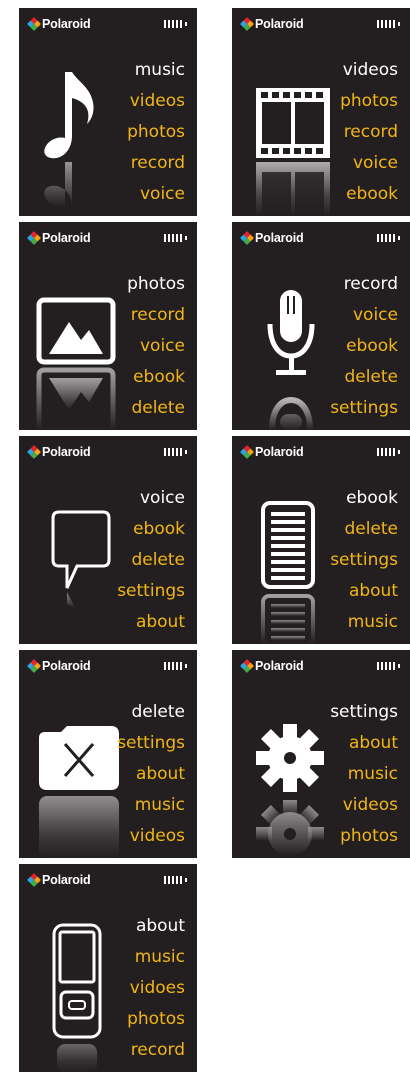  Describe the element at coordinates (293, 152) in the screenshot. I see `film-strip-icon` at that location.